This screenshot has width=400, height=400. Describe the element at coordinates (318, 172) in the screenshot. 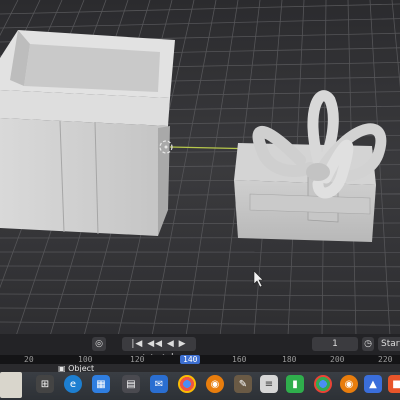

I see `bow-knot` at that location.